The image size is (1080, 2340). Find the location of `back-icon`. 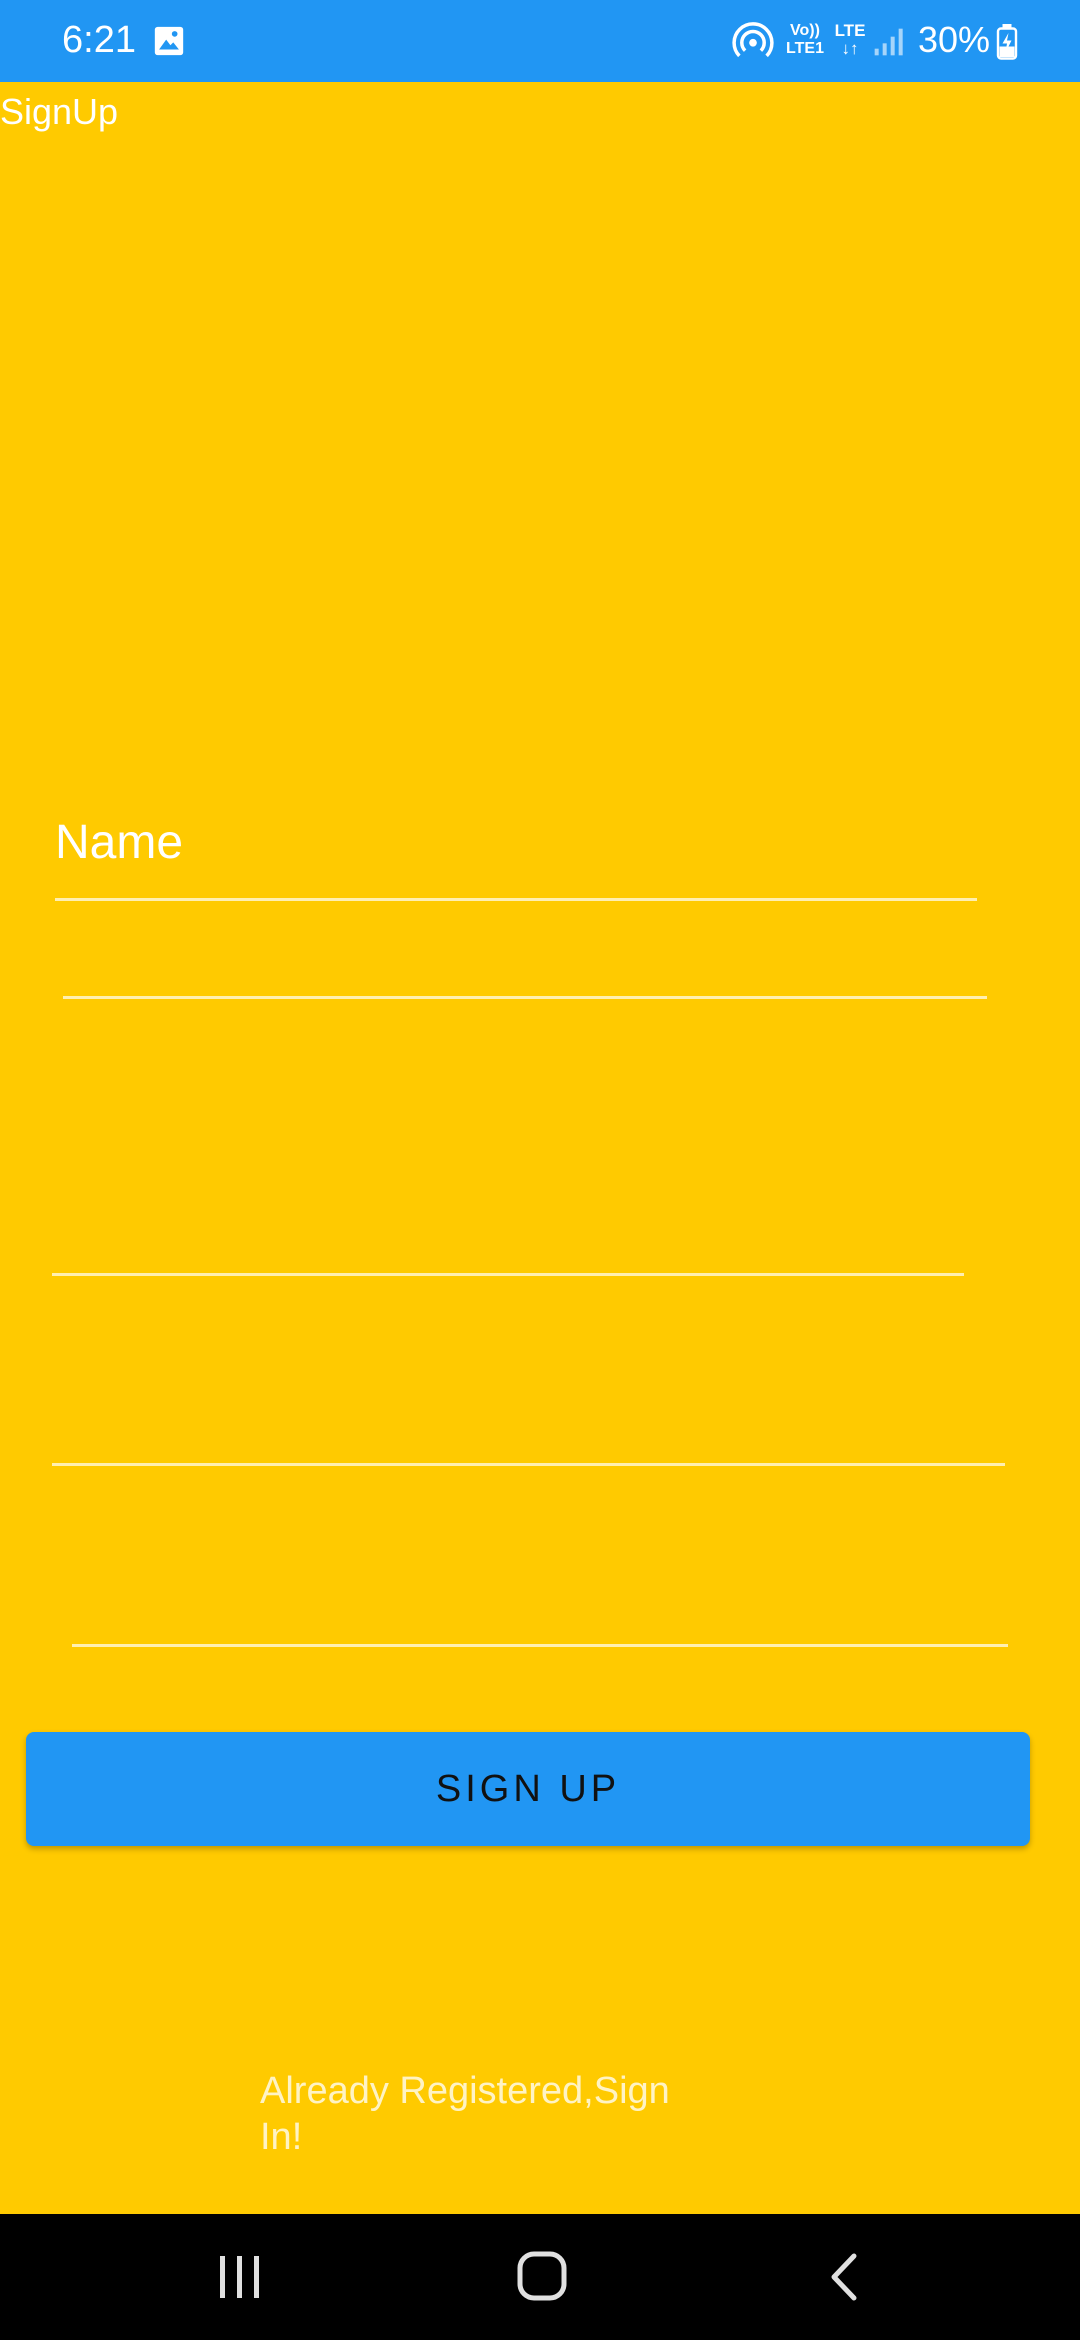

back-icon is located at coordinates (844, 2277).